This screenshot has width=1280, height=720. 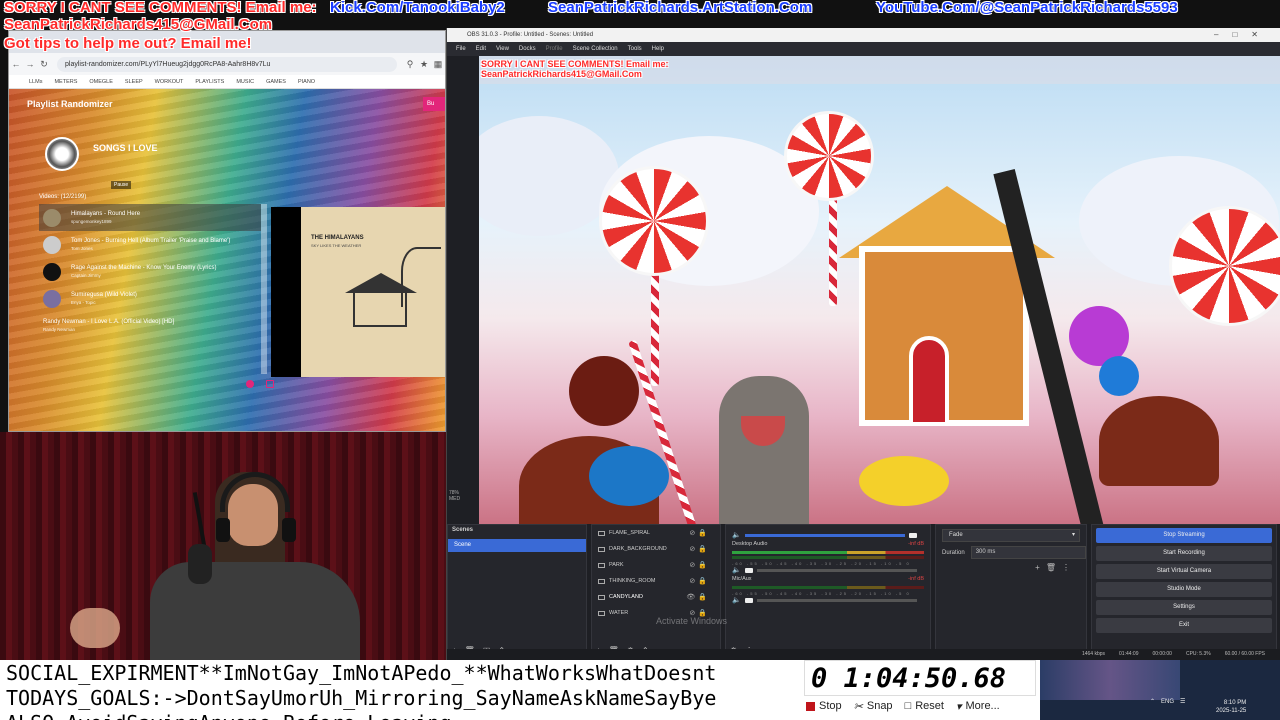 What do you see at coordinates (1040, 567) in the screenshot?
I see `add-icon: +` at bounding box center [1040, 567].